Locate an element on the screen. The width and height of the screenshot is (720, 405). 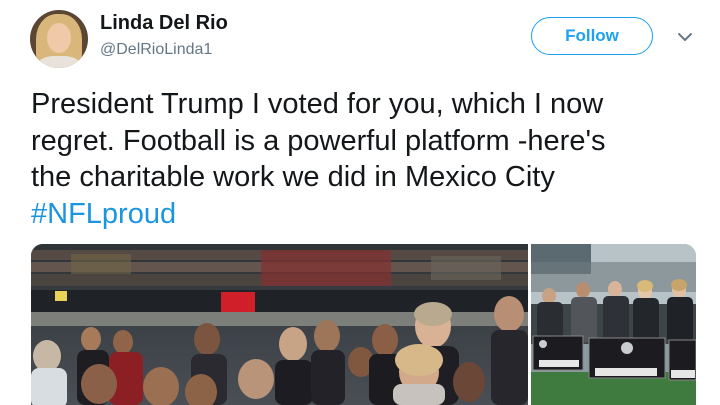
author-name: Linda Del Rio is located at coordinates (164, 23).